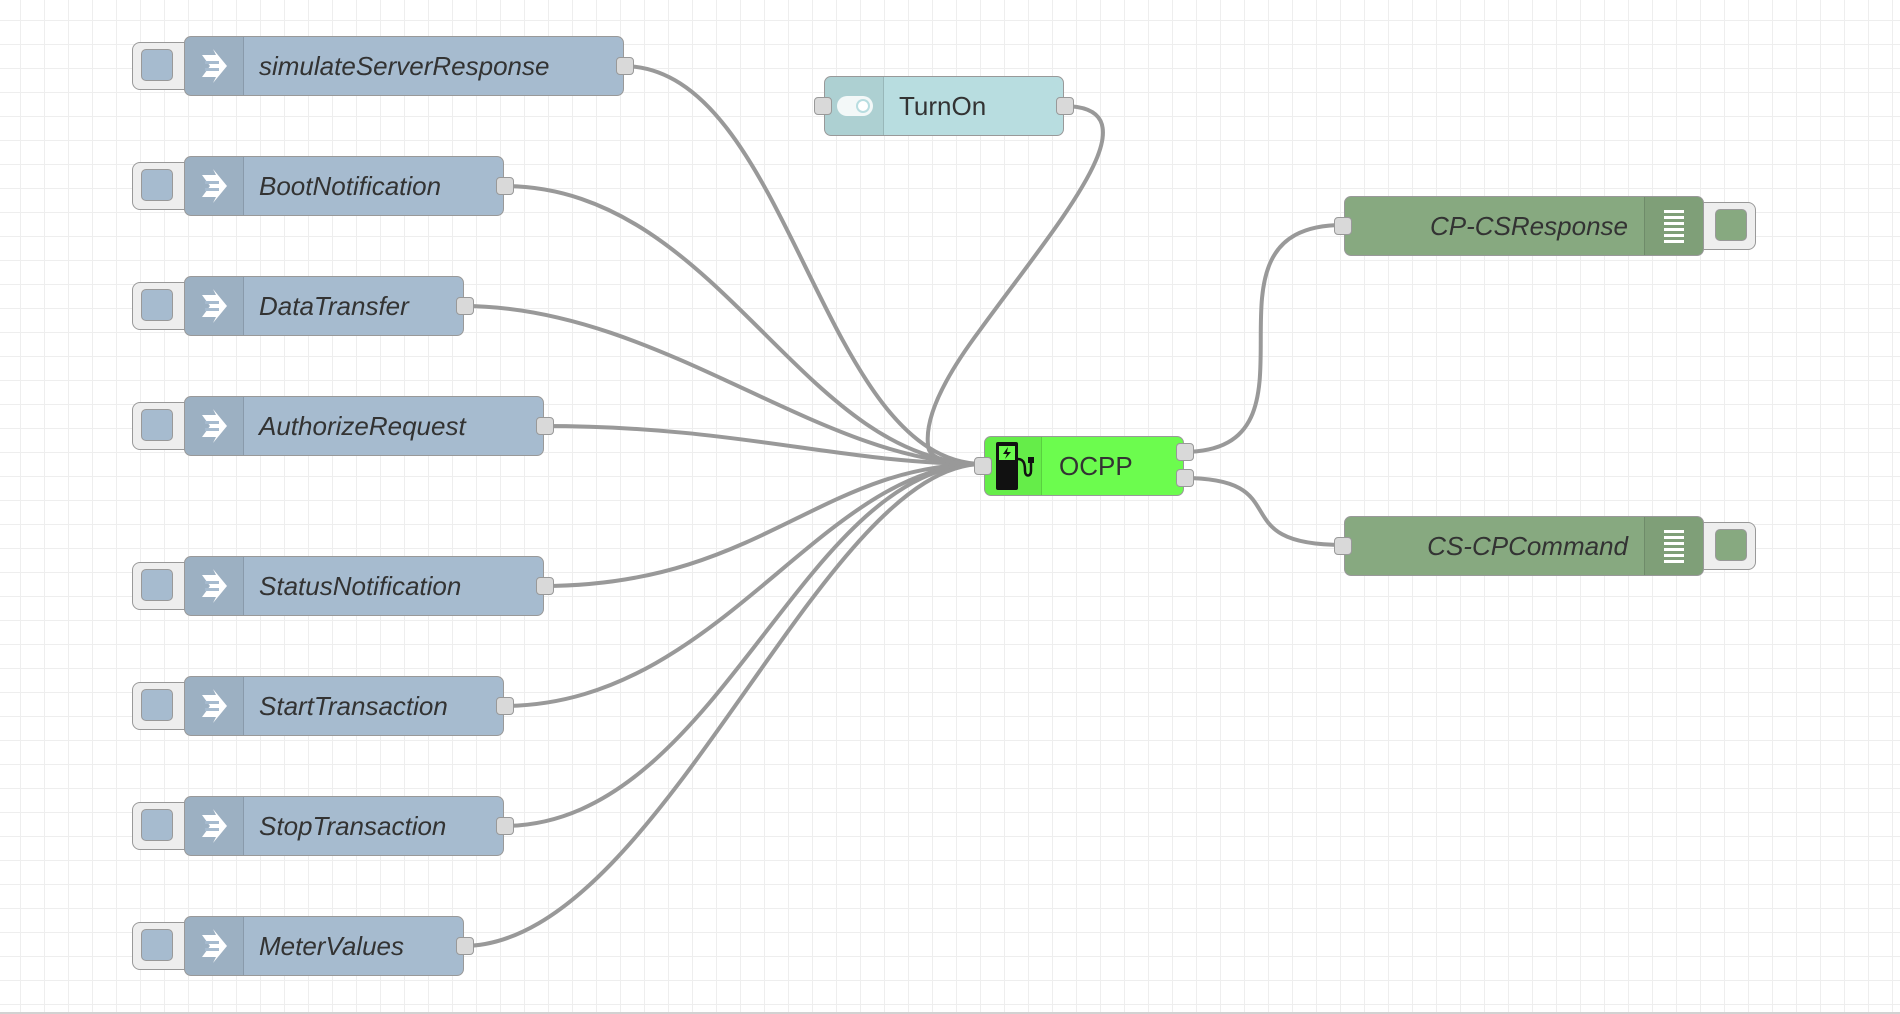  I want to click on wire-boot-to-ocpp, so click(743, 325).